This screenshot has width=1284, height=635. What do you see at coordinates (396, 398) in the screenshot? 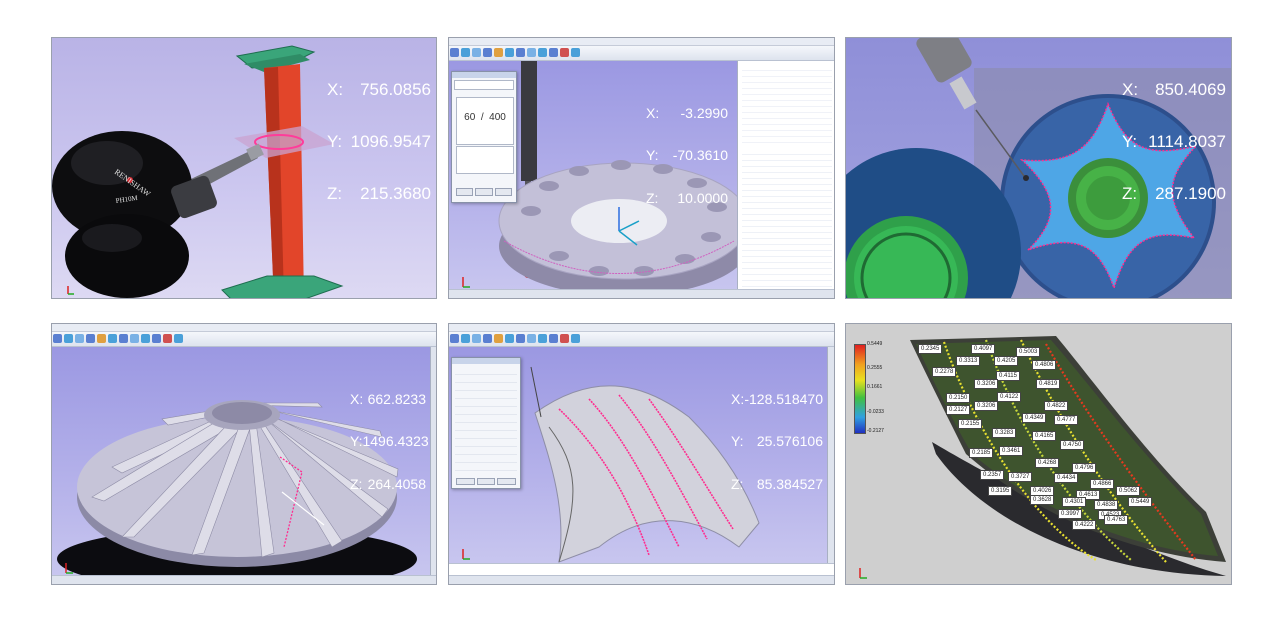
I see `coord-x: 662.8233` at bounding box center [396, 398].